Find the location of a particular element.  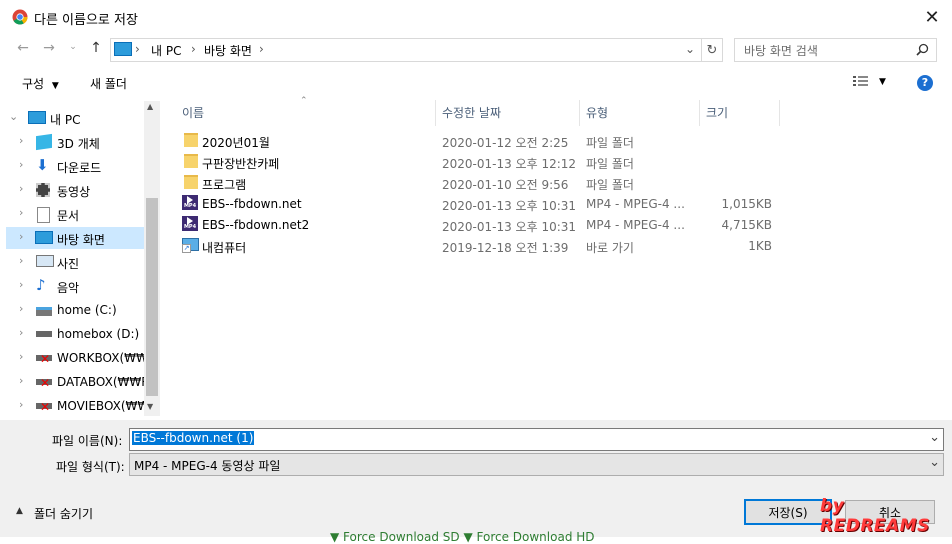

address-bar: › 내 PC › 바탕 화면 › ⌄ is located at coordinates (406, 50).